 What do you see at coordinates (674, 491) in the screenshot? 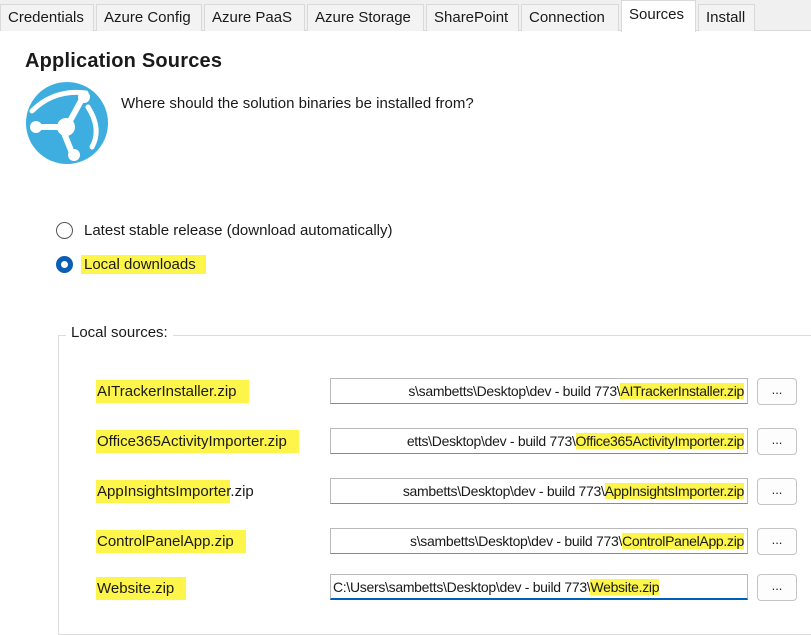
I see `source-path-appinsights-file: AppInsightsImporter.zip` at bounding box center [674, 491].